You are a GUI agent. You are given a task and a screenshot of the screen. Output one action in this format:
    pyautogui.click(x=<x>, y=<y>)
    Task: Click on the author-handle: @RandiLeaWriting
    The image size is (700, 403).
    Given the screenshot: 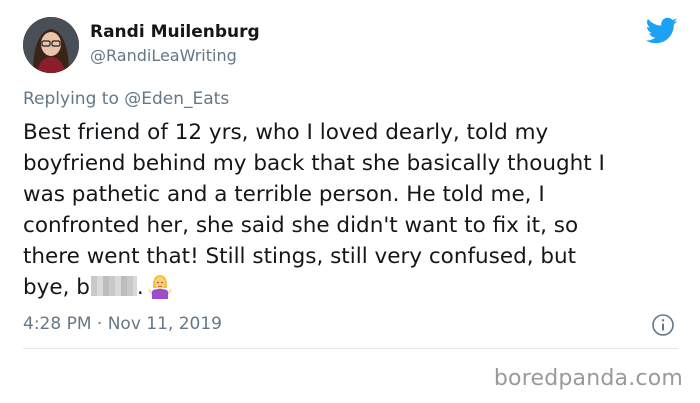 What is the action you would take?
    pyautogui.click(x=163, y=55)
    